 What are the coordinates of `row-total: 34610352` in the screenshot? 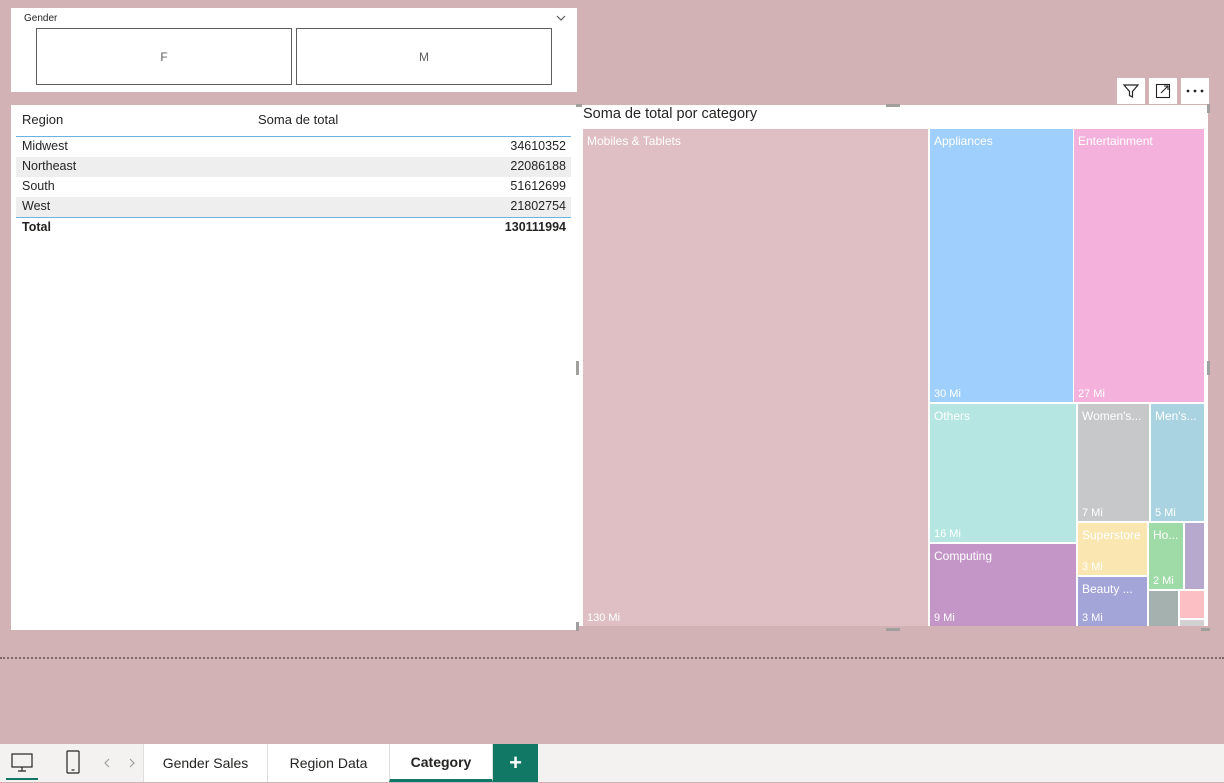 It's located at (538, 146).